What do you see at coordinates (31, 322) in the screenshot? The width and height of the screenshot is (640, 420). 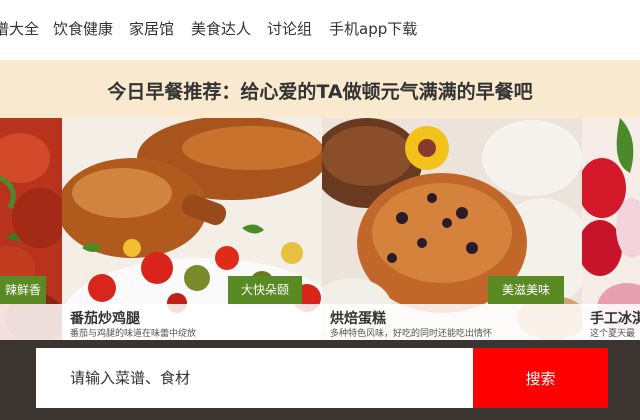 I see `caption-crayfish` at bounding box center [31, 322].